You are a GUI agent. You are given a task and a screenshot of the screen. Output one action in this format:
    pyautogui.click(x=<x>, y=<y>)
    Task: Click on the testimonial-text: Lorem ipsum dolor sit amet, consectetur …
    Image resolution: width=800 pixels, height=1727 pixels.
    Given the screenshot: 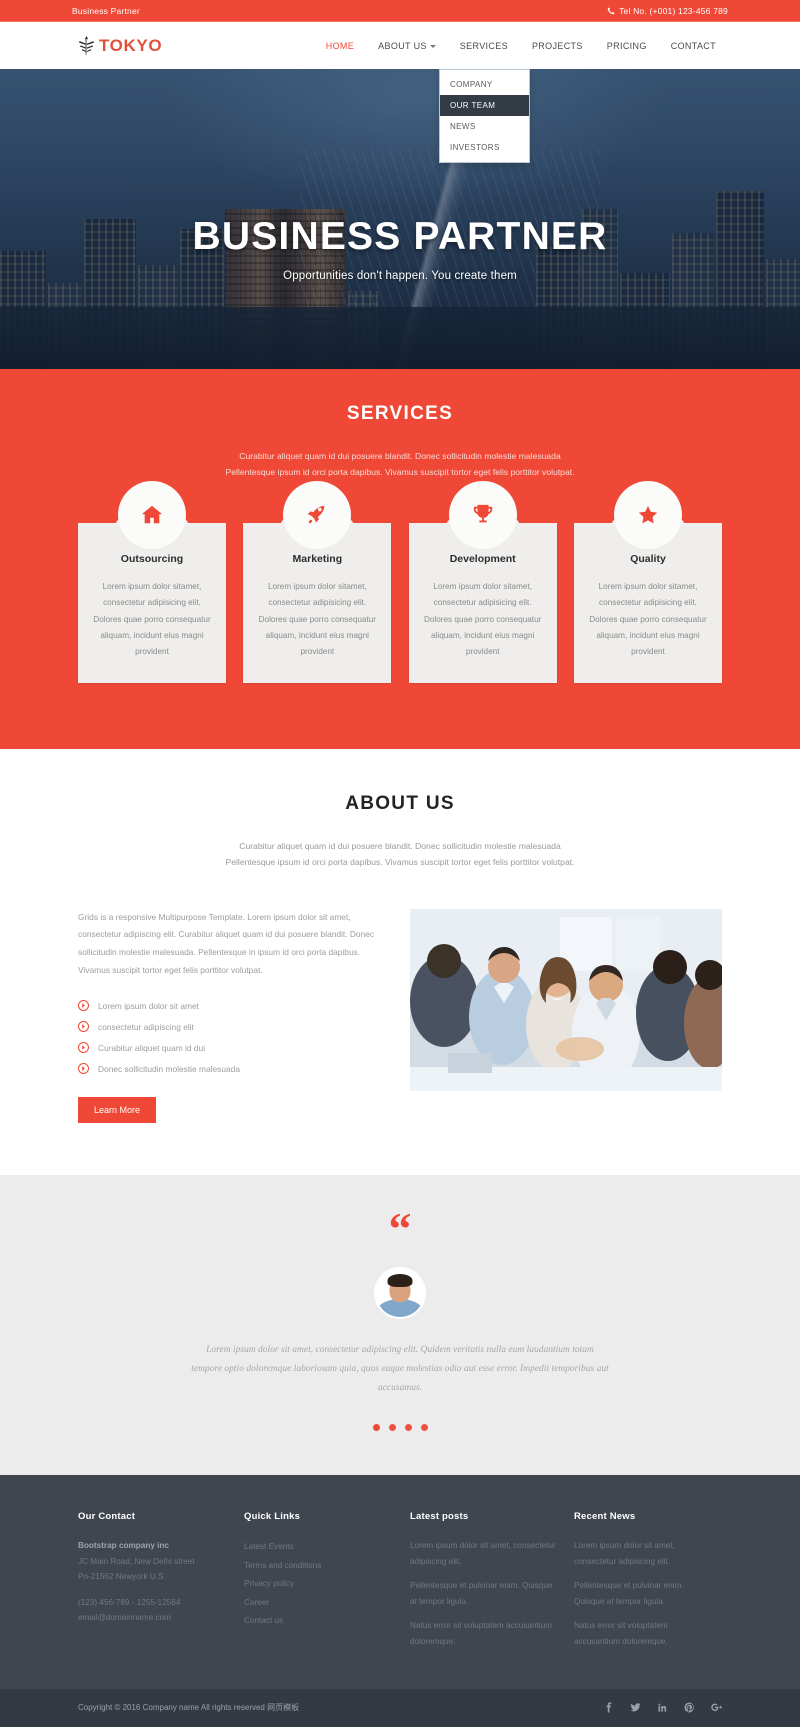 What is the action you would take?
    pyautogui.click(x=400, y=1369)
    